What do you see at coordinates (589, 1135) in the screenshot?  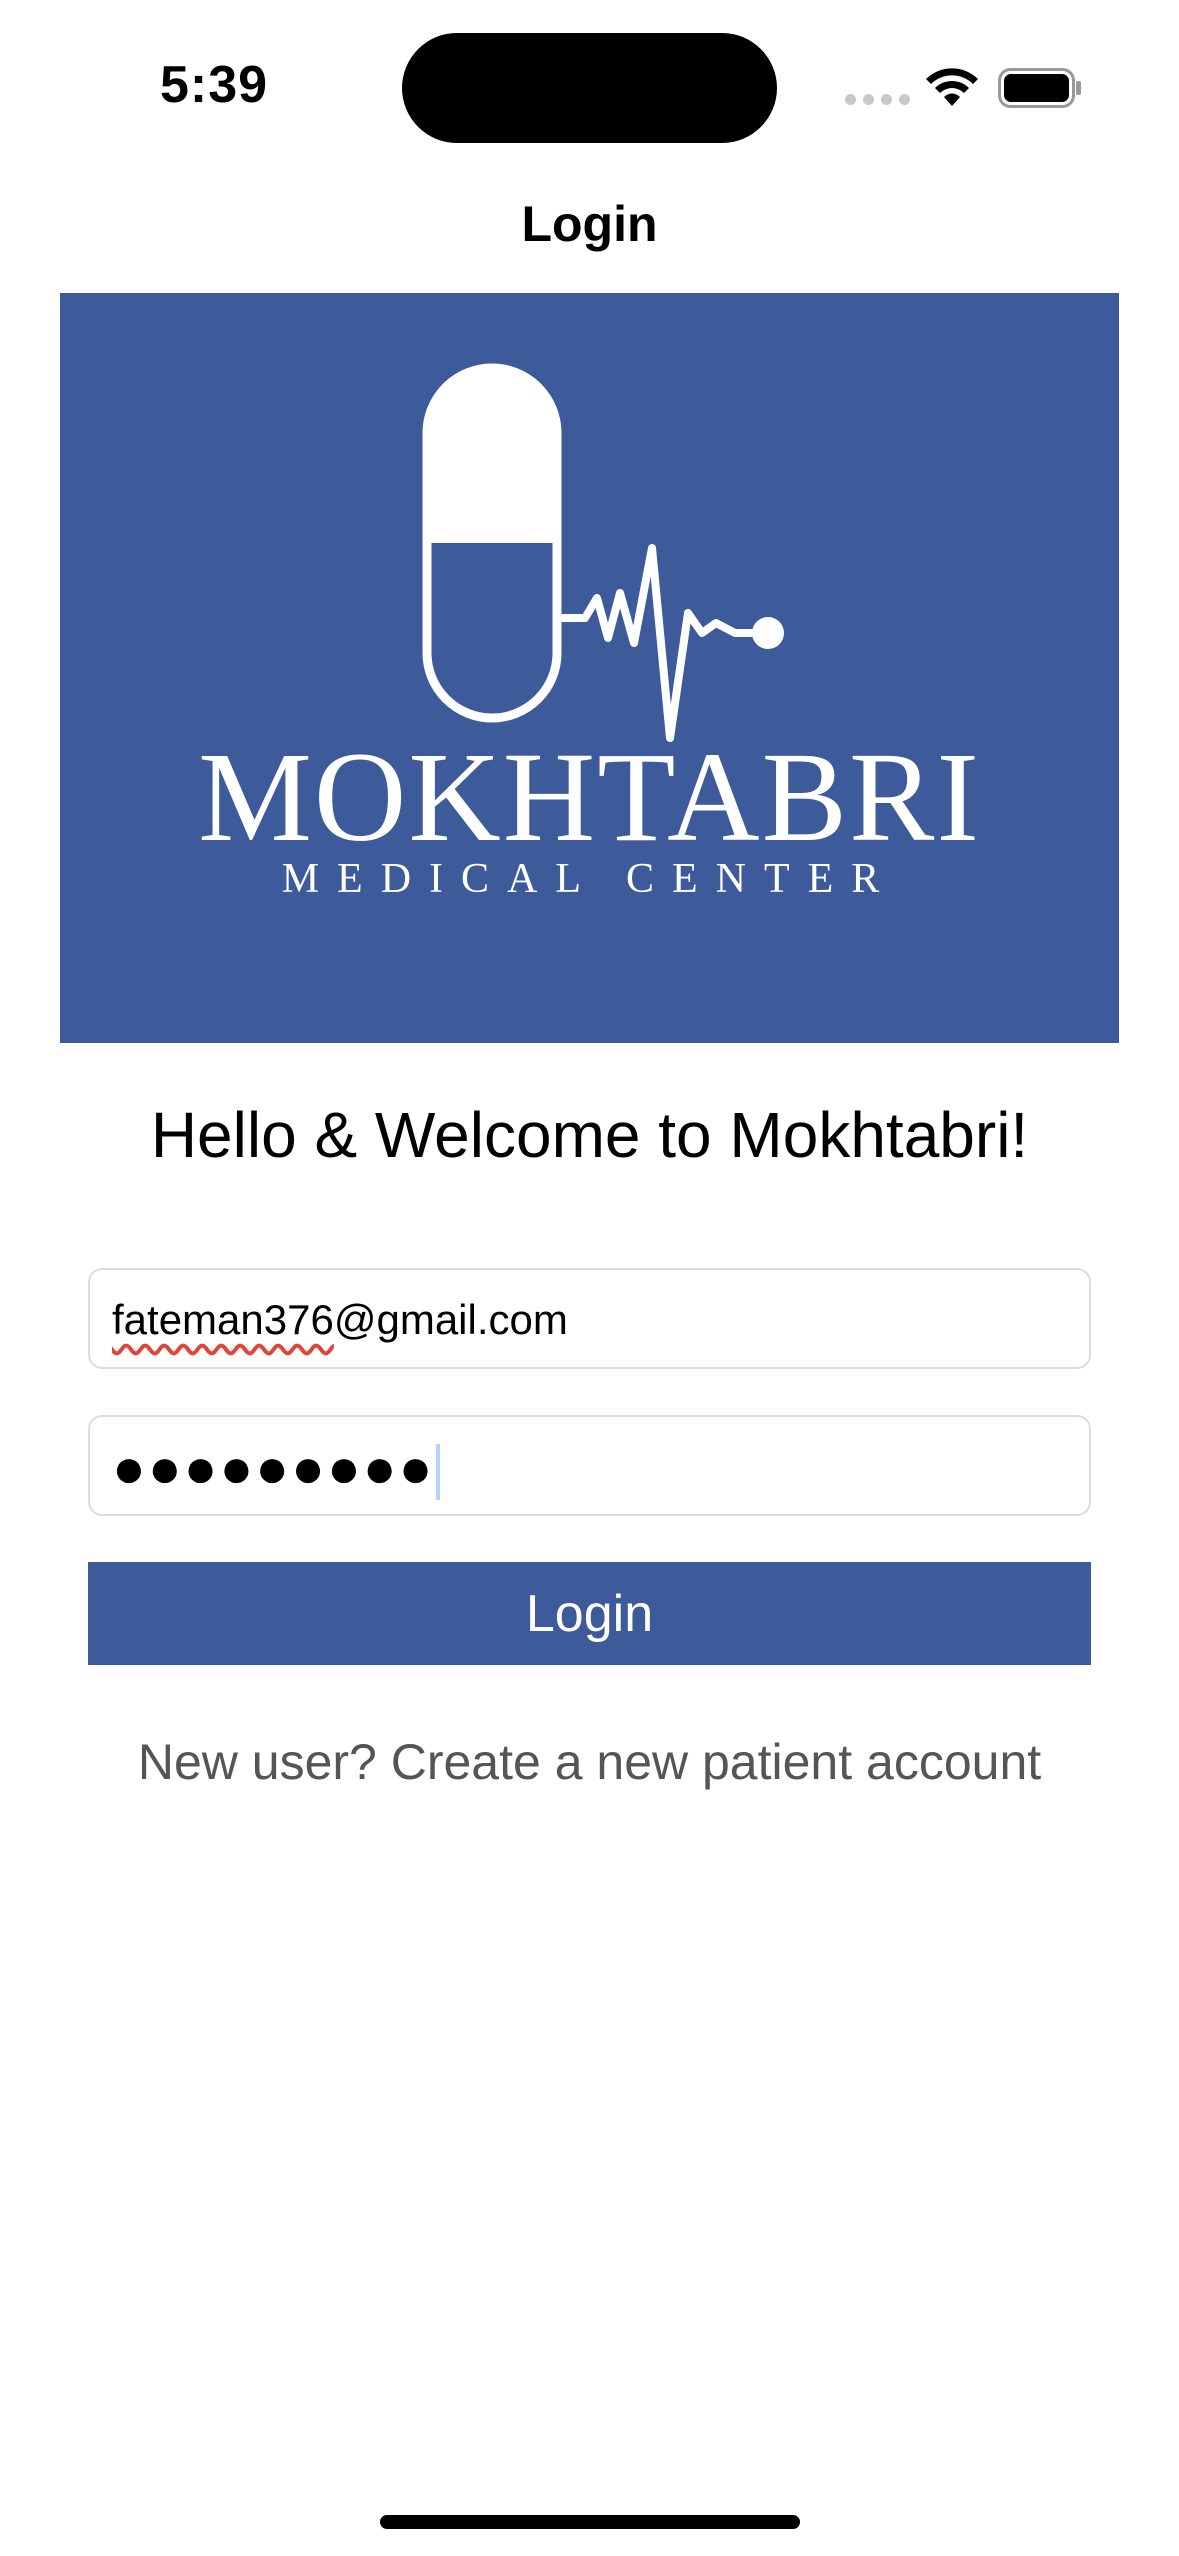 I see `welcome-heading: Hello & Welcome to Mokhtabri!` at bounding box center [589, 1135].